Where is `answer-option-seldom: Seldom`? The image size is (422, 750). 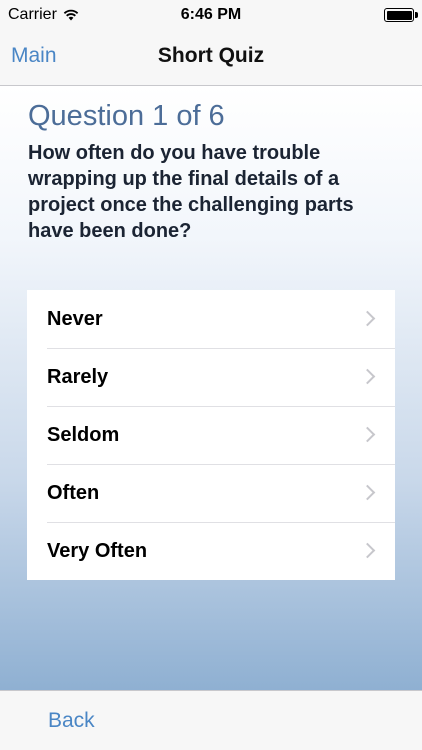 answer-option-seldom: Seldom is located at coordinates (211, 435).